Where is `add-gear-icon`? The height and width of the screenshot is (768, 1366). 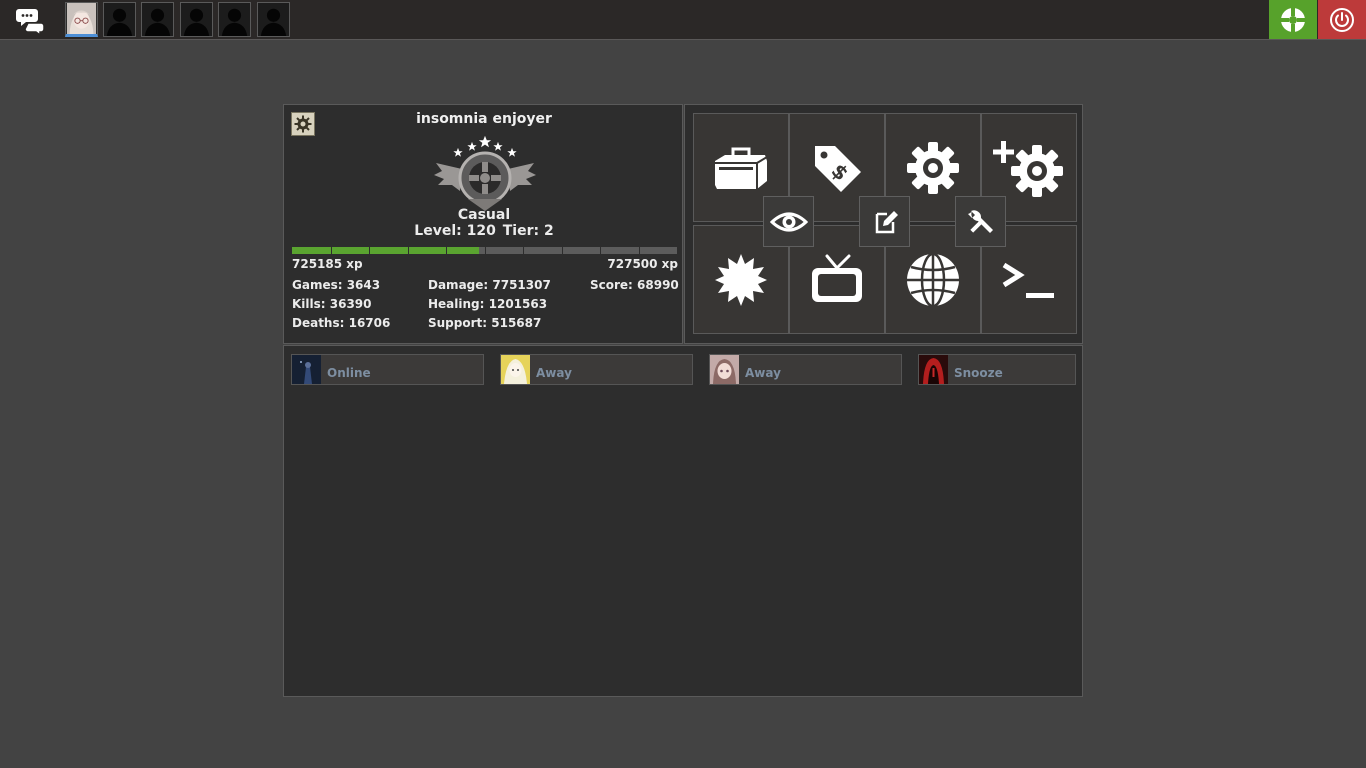
add-gear-icon is located at coordinates (1028, 168).